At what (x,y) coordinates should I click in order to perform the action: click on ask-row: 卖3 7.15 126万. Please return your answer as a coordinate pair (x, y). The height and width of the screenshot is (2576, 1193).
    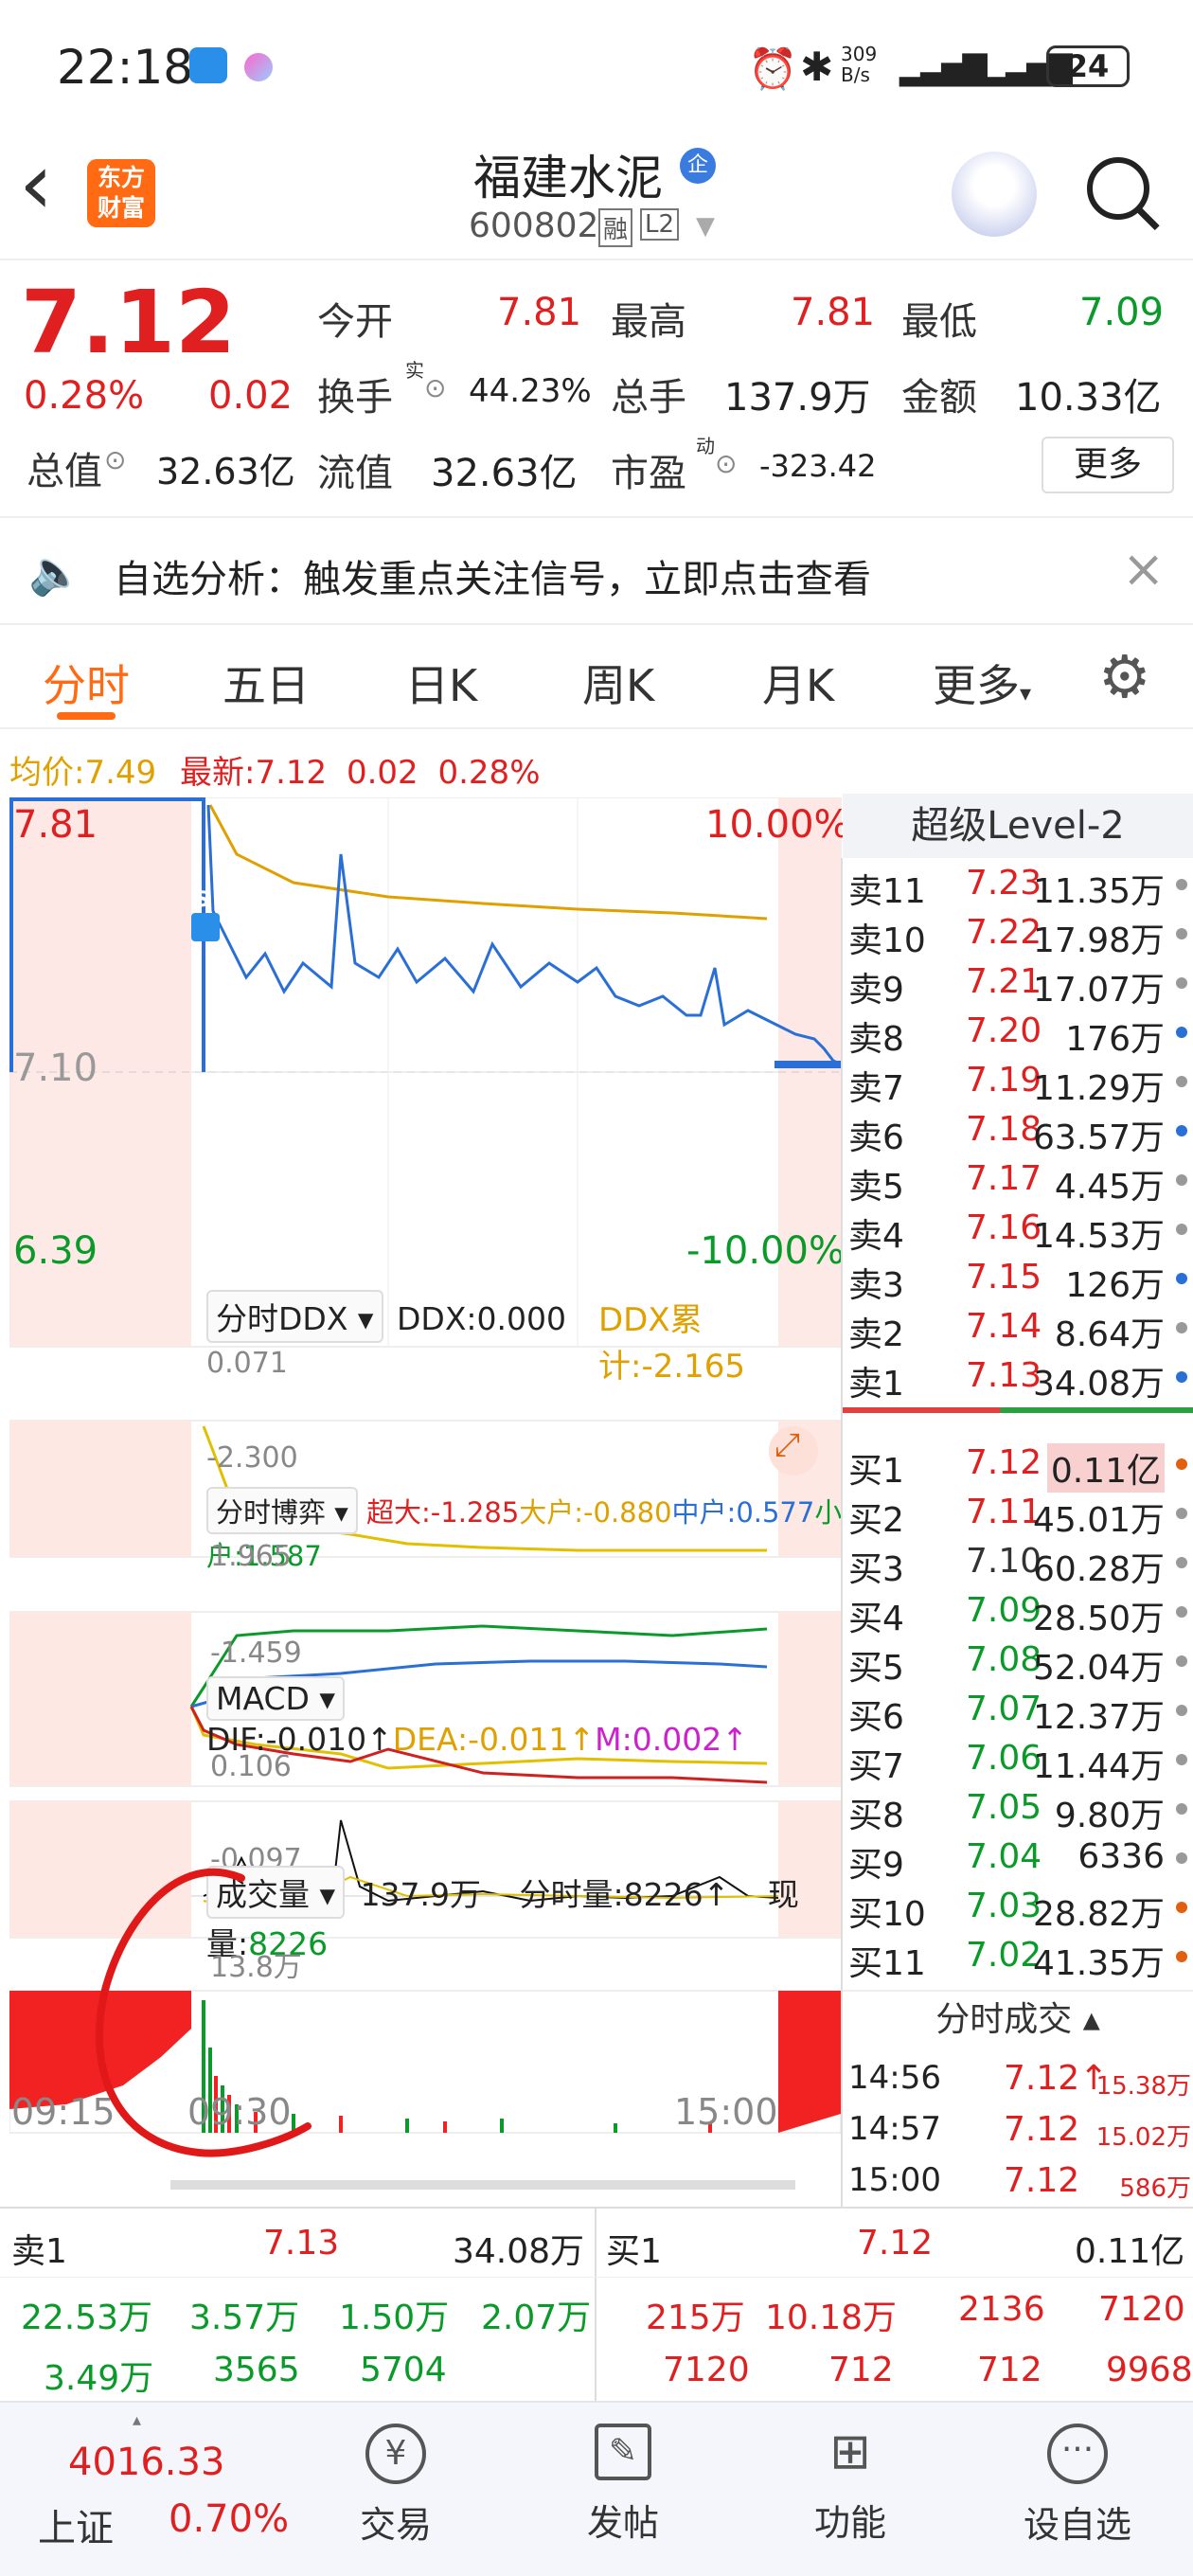
    Looking at the image, I should click on (1018, 1278).